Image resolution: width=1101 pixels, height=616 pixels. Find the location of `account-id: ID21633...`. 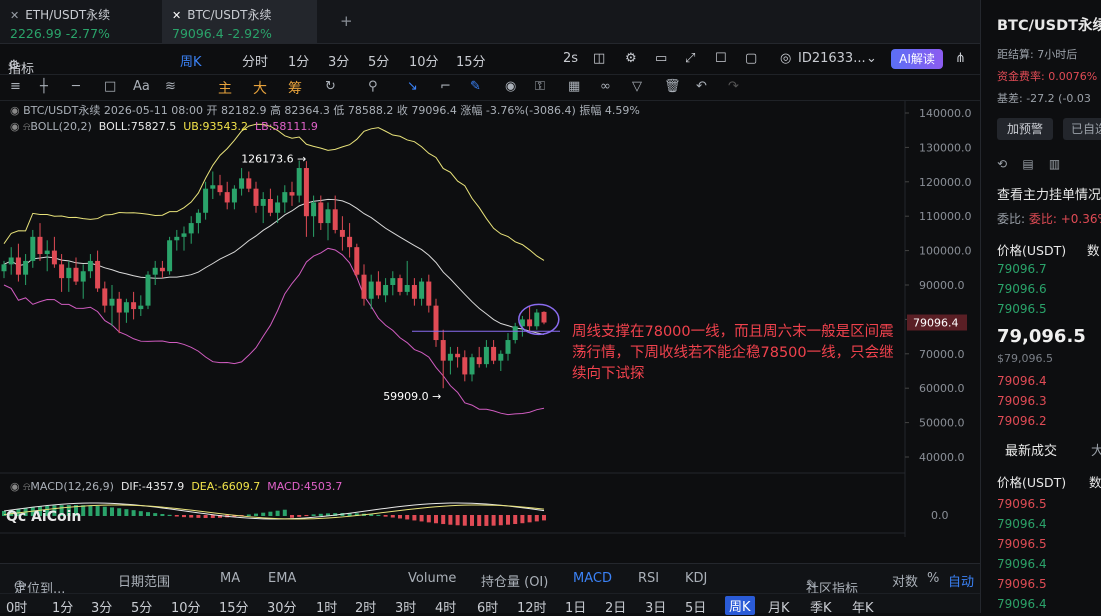

account-id: ID21633... is located at coordinates (832, 58).